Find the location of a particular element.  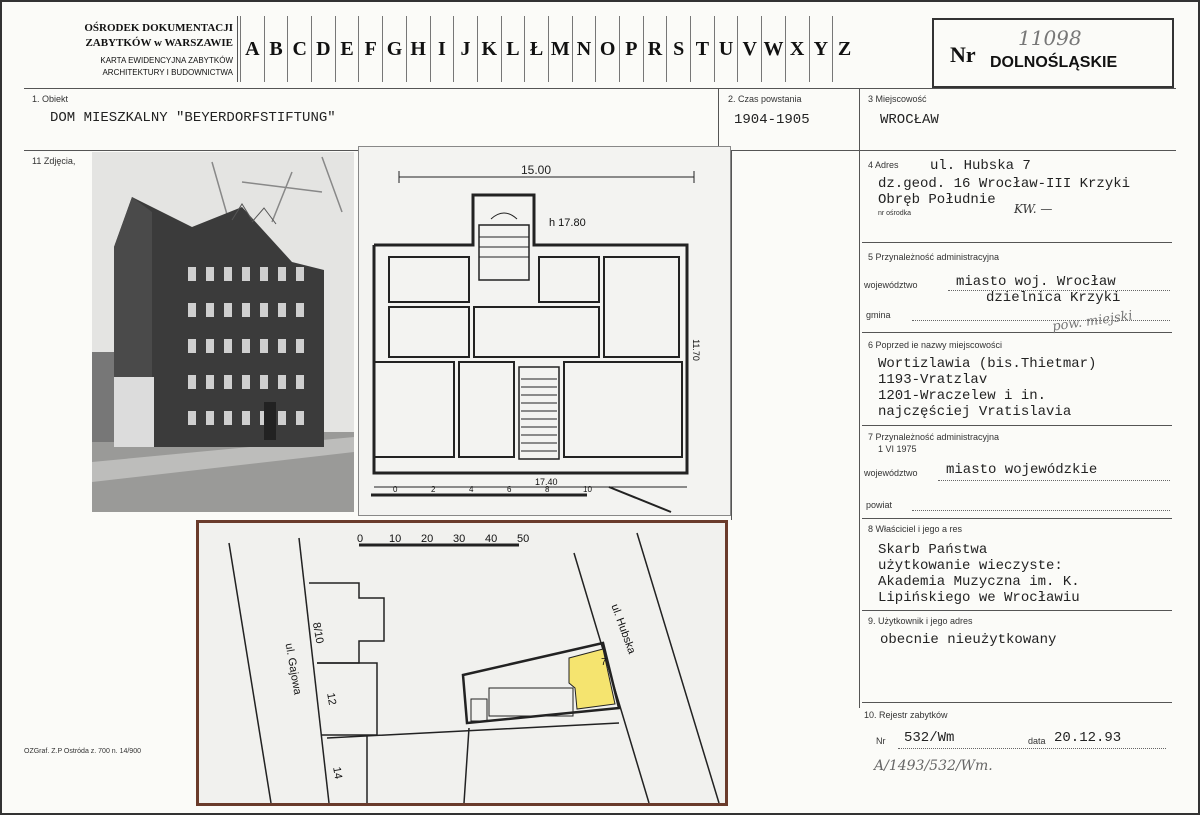

adres-line3: Obręb Południe is located at coordinates (937, 200).